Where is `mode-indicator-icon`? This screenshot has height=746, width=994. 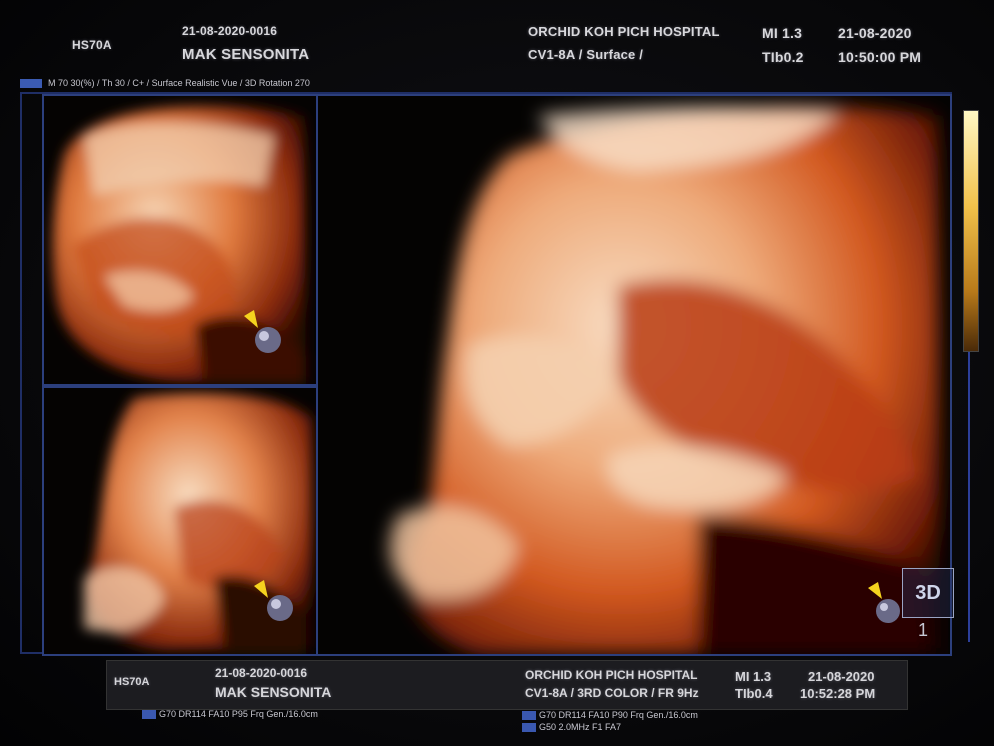
mode-indicator-icon is located at coordinates (31, 84).